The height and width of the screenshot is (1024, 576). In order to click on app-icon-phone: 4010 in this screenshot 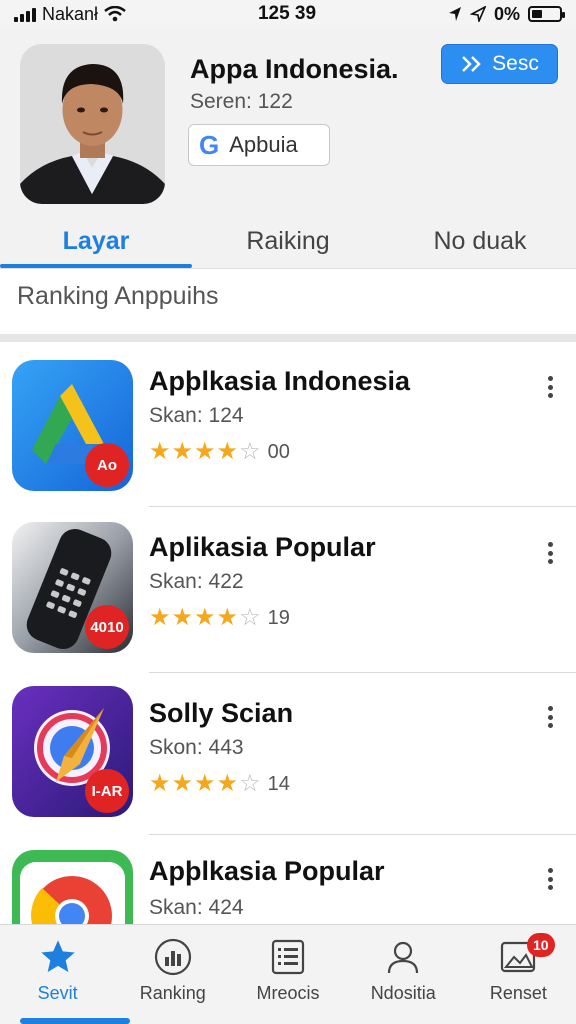, I will do `click(72, 587)`.